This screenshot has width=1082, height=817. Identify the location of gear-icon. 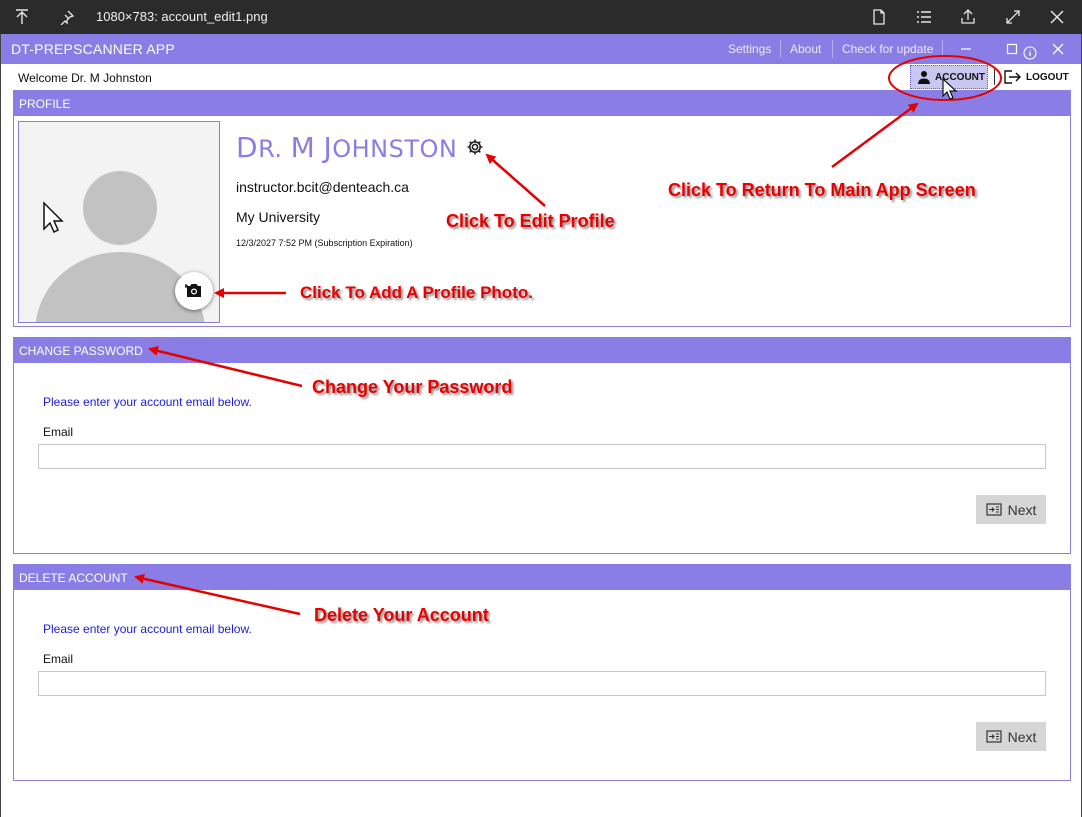
(475, 147).